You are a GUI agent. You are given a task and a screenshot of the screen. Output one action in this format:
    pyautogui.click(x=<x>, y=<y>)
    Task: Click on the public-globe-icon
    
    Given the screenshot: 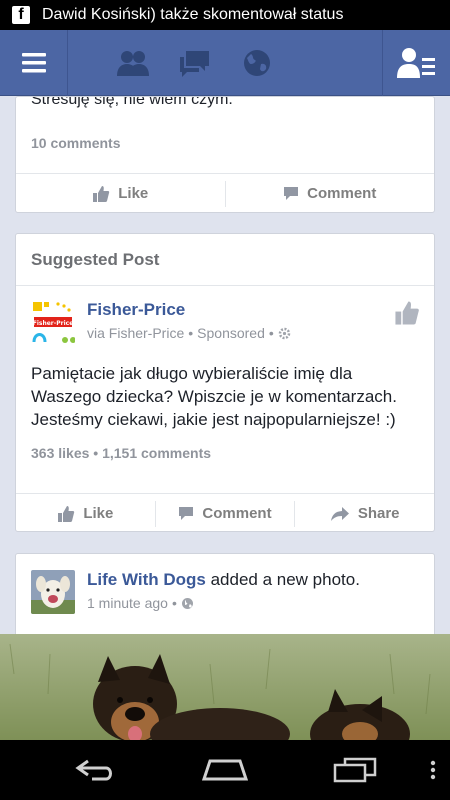 What is the action you would take?
    pyautogui.click(x=187, y=603)
    